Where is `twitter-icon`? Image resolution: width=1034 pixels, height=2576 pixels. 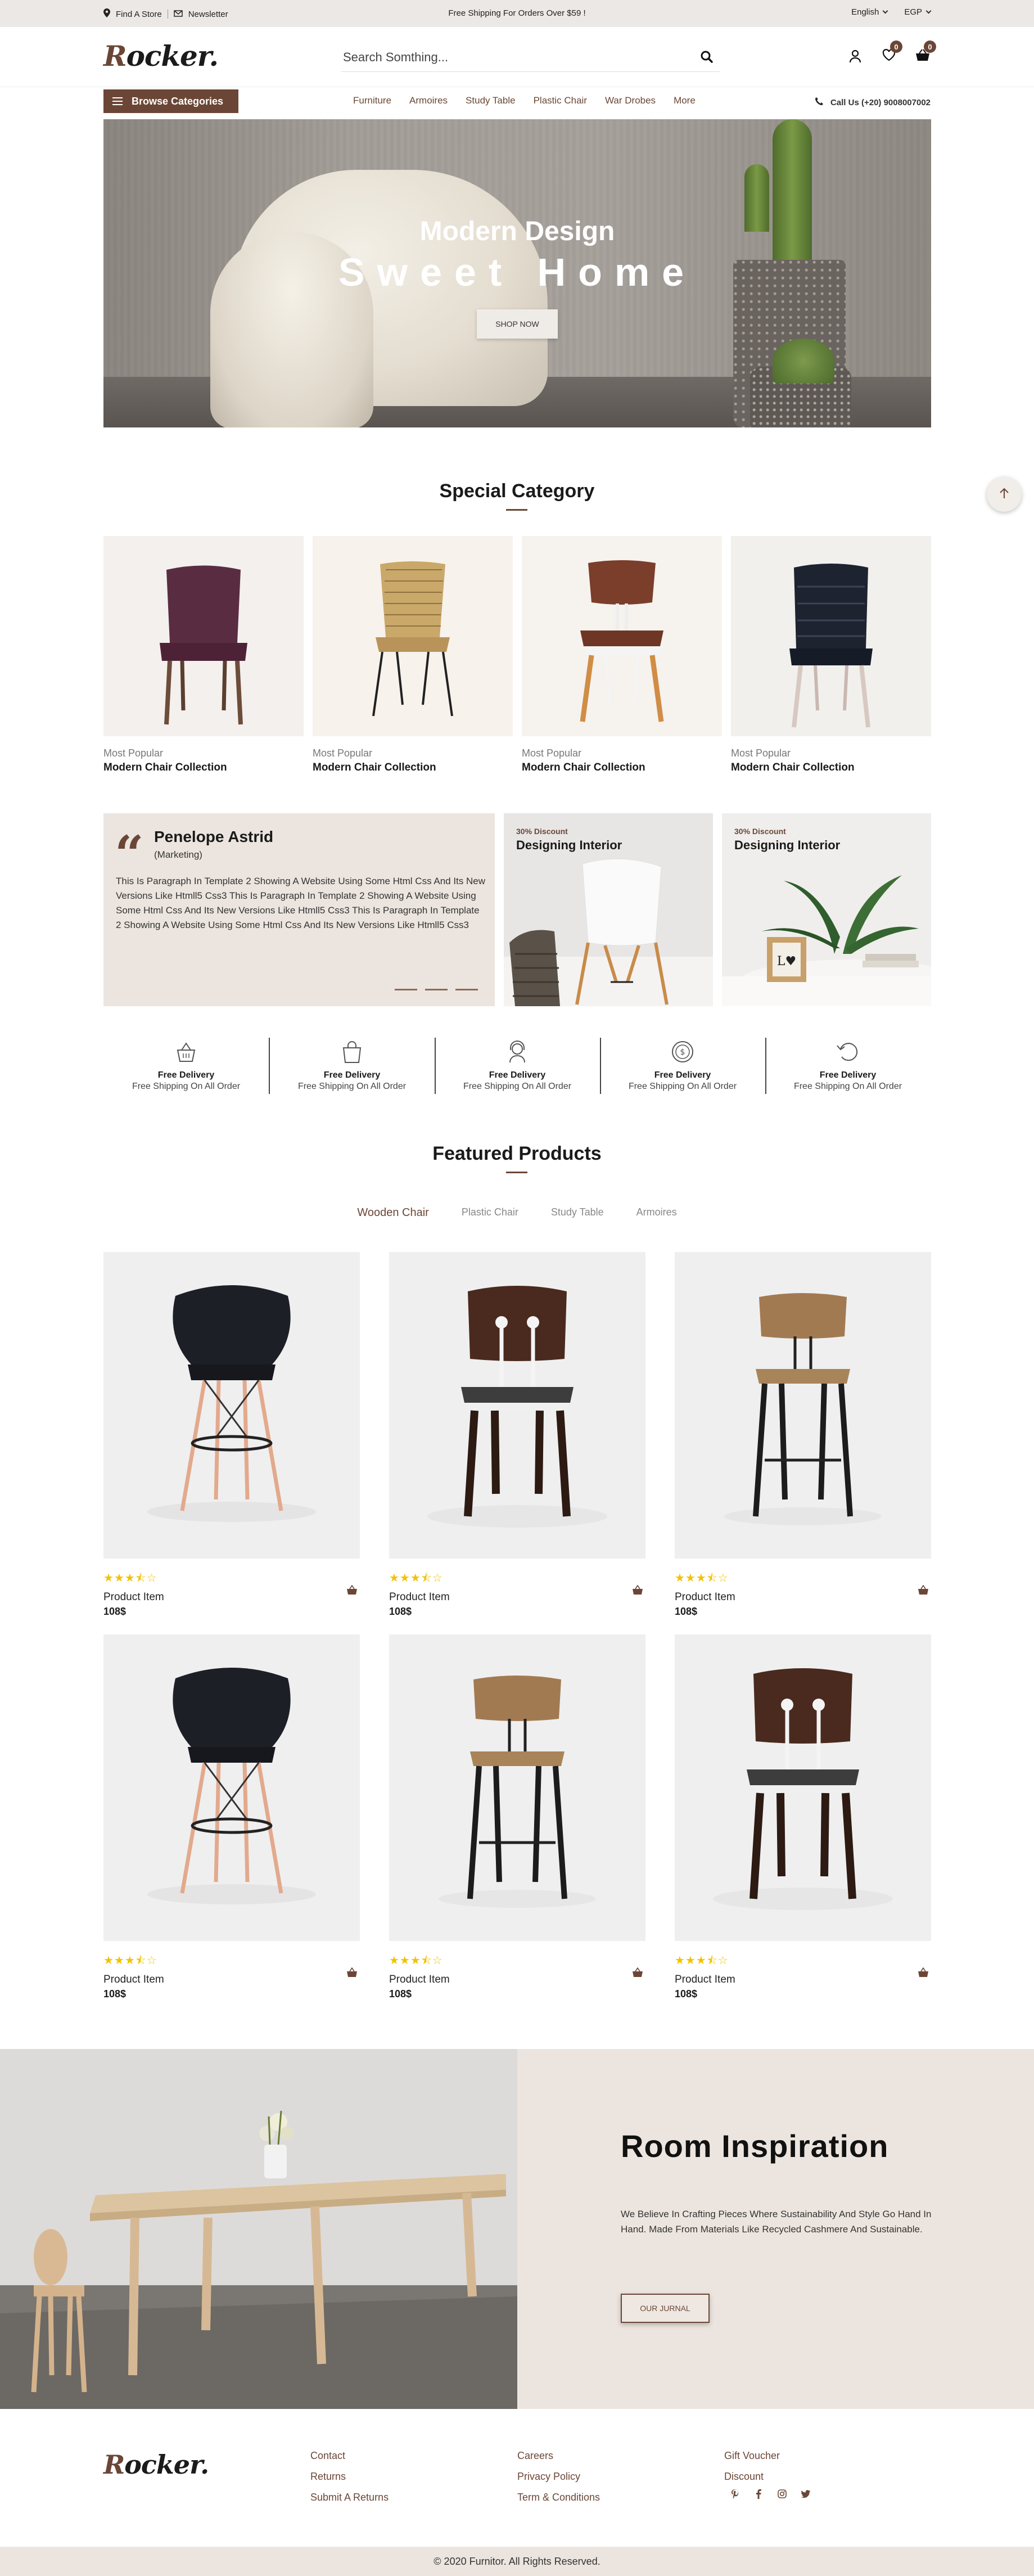 twitter-icon is located at coordinates (806, 2494).